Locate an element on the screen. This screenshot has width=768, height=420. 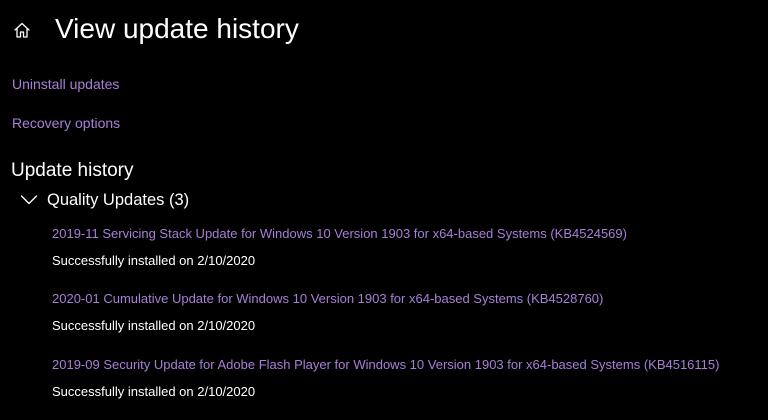
recovery-options-link: Recovery options is located at coordinates (66, 123).